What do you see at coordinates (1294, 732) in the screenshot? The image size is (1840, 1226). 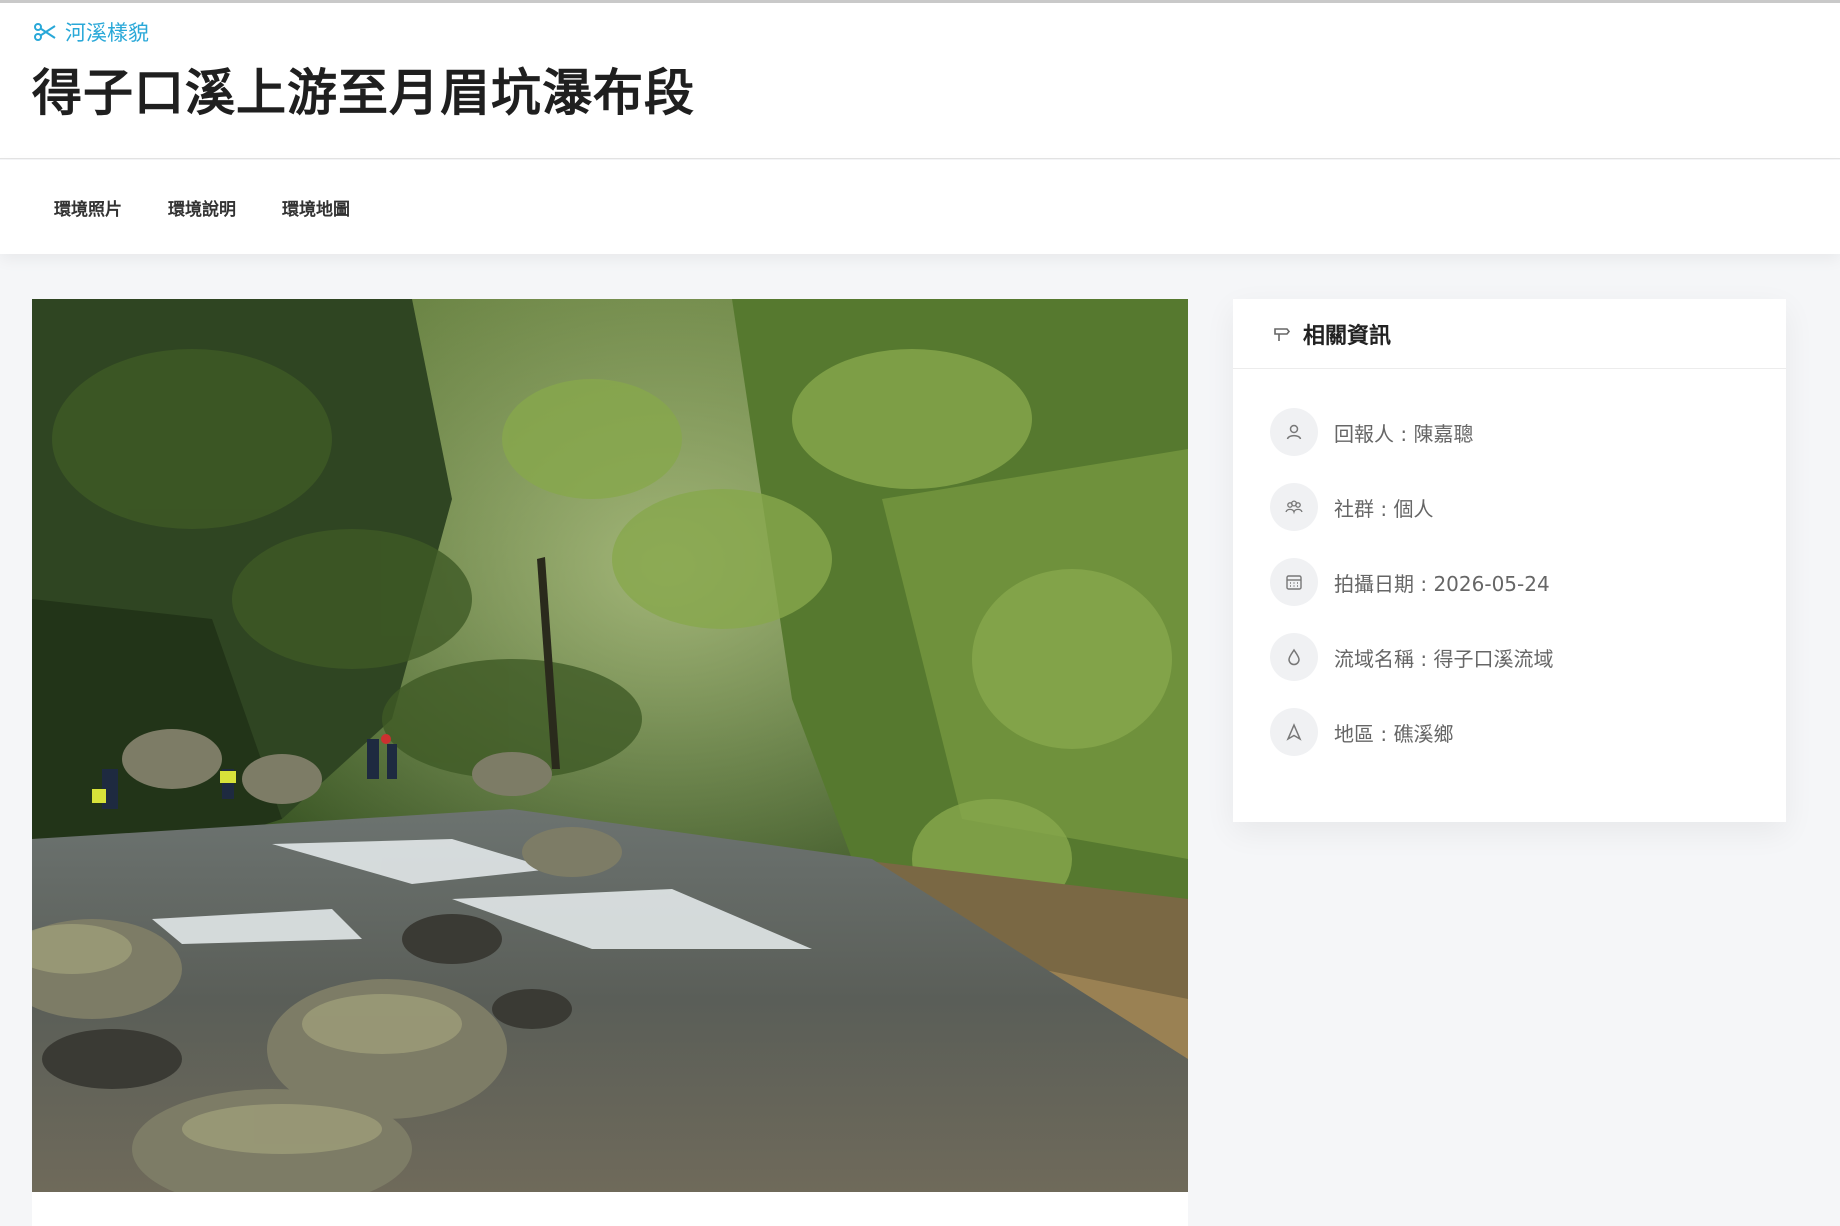 I see `location-icon` at bounding box center [1294, 732].